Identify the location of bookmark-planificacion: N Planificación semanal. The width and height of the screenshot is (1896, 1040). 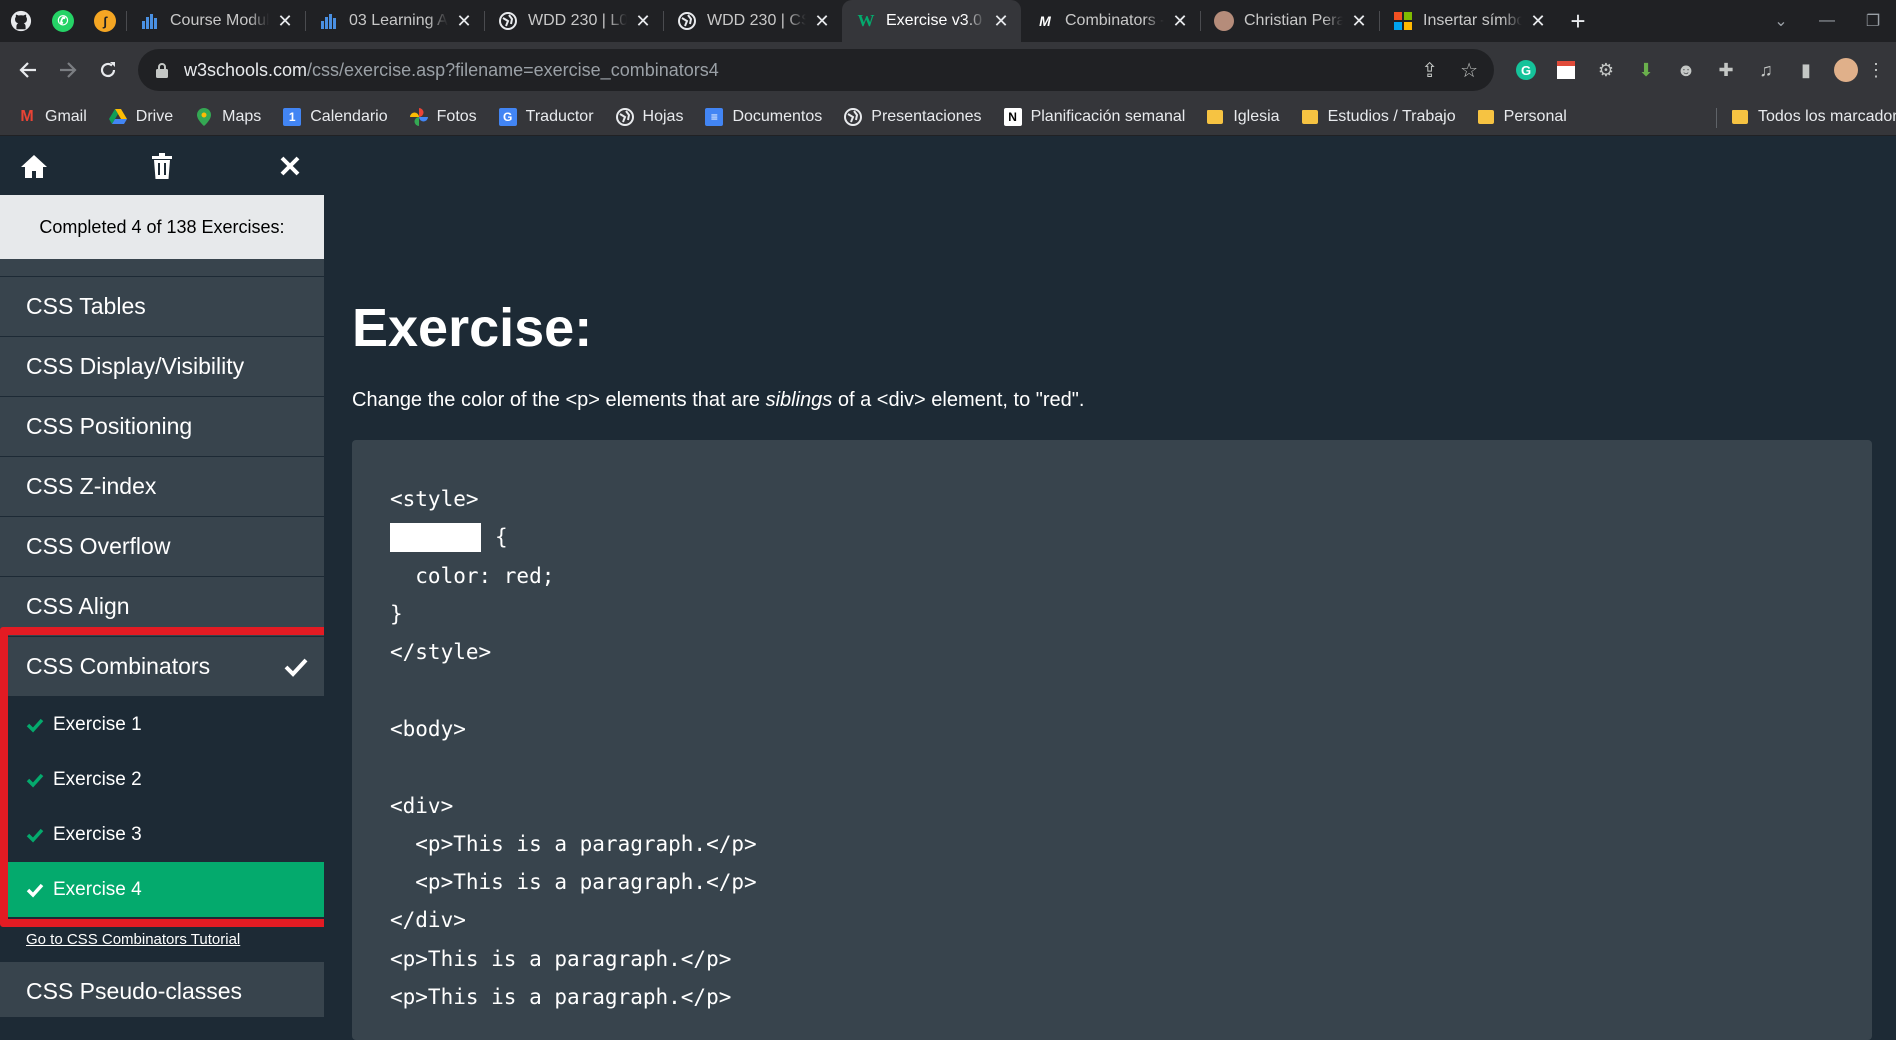
(1094, 116).